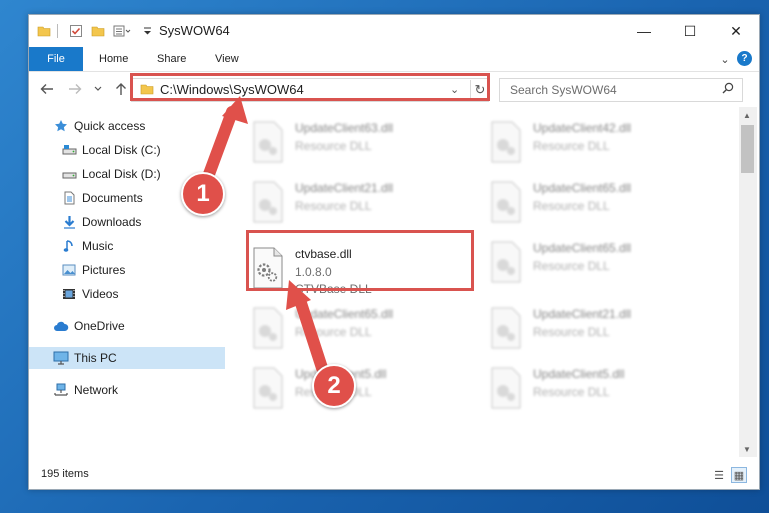 Image resolution: width=769 pixels, height=513 pixels. What do you see at coordinates (137, 358) in the screenshot?
I see `nav-this-pc: This PC` at bounding box center [137, 358].